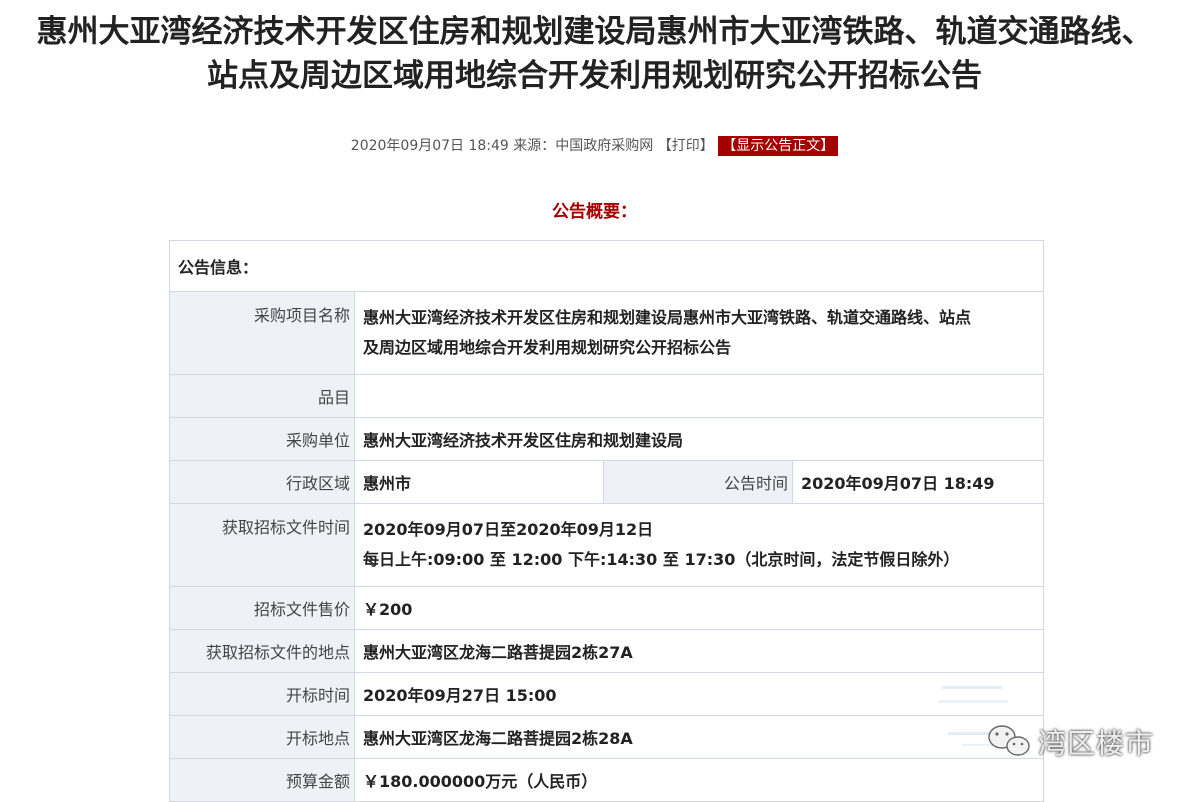  I want to click on project-name-line-1: 惠州大亚湾经济技术开发区住房和规划建设局惠州市大亚湾铁路、轨道交通路线、站点, so click(667, 317).